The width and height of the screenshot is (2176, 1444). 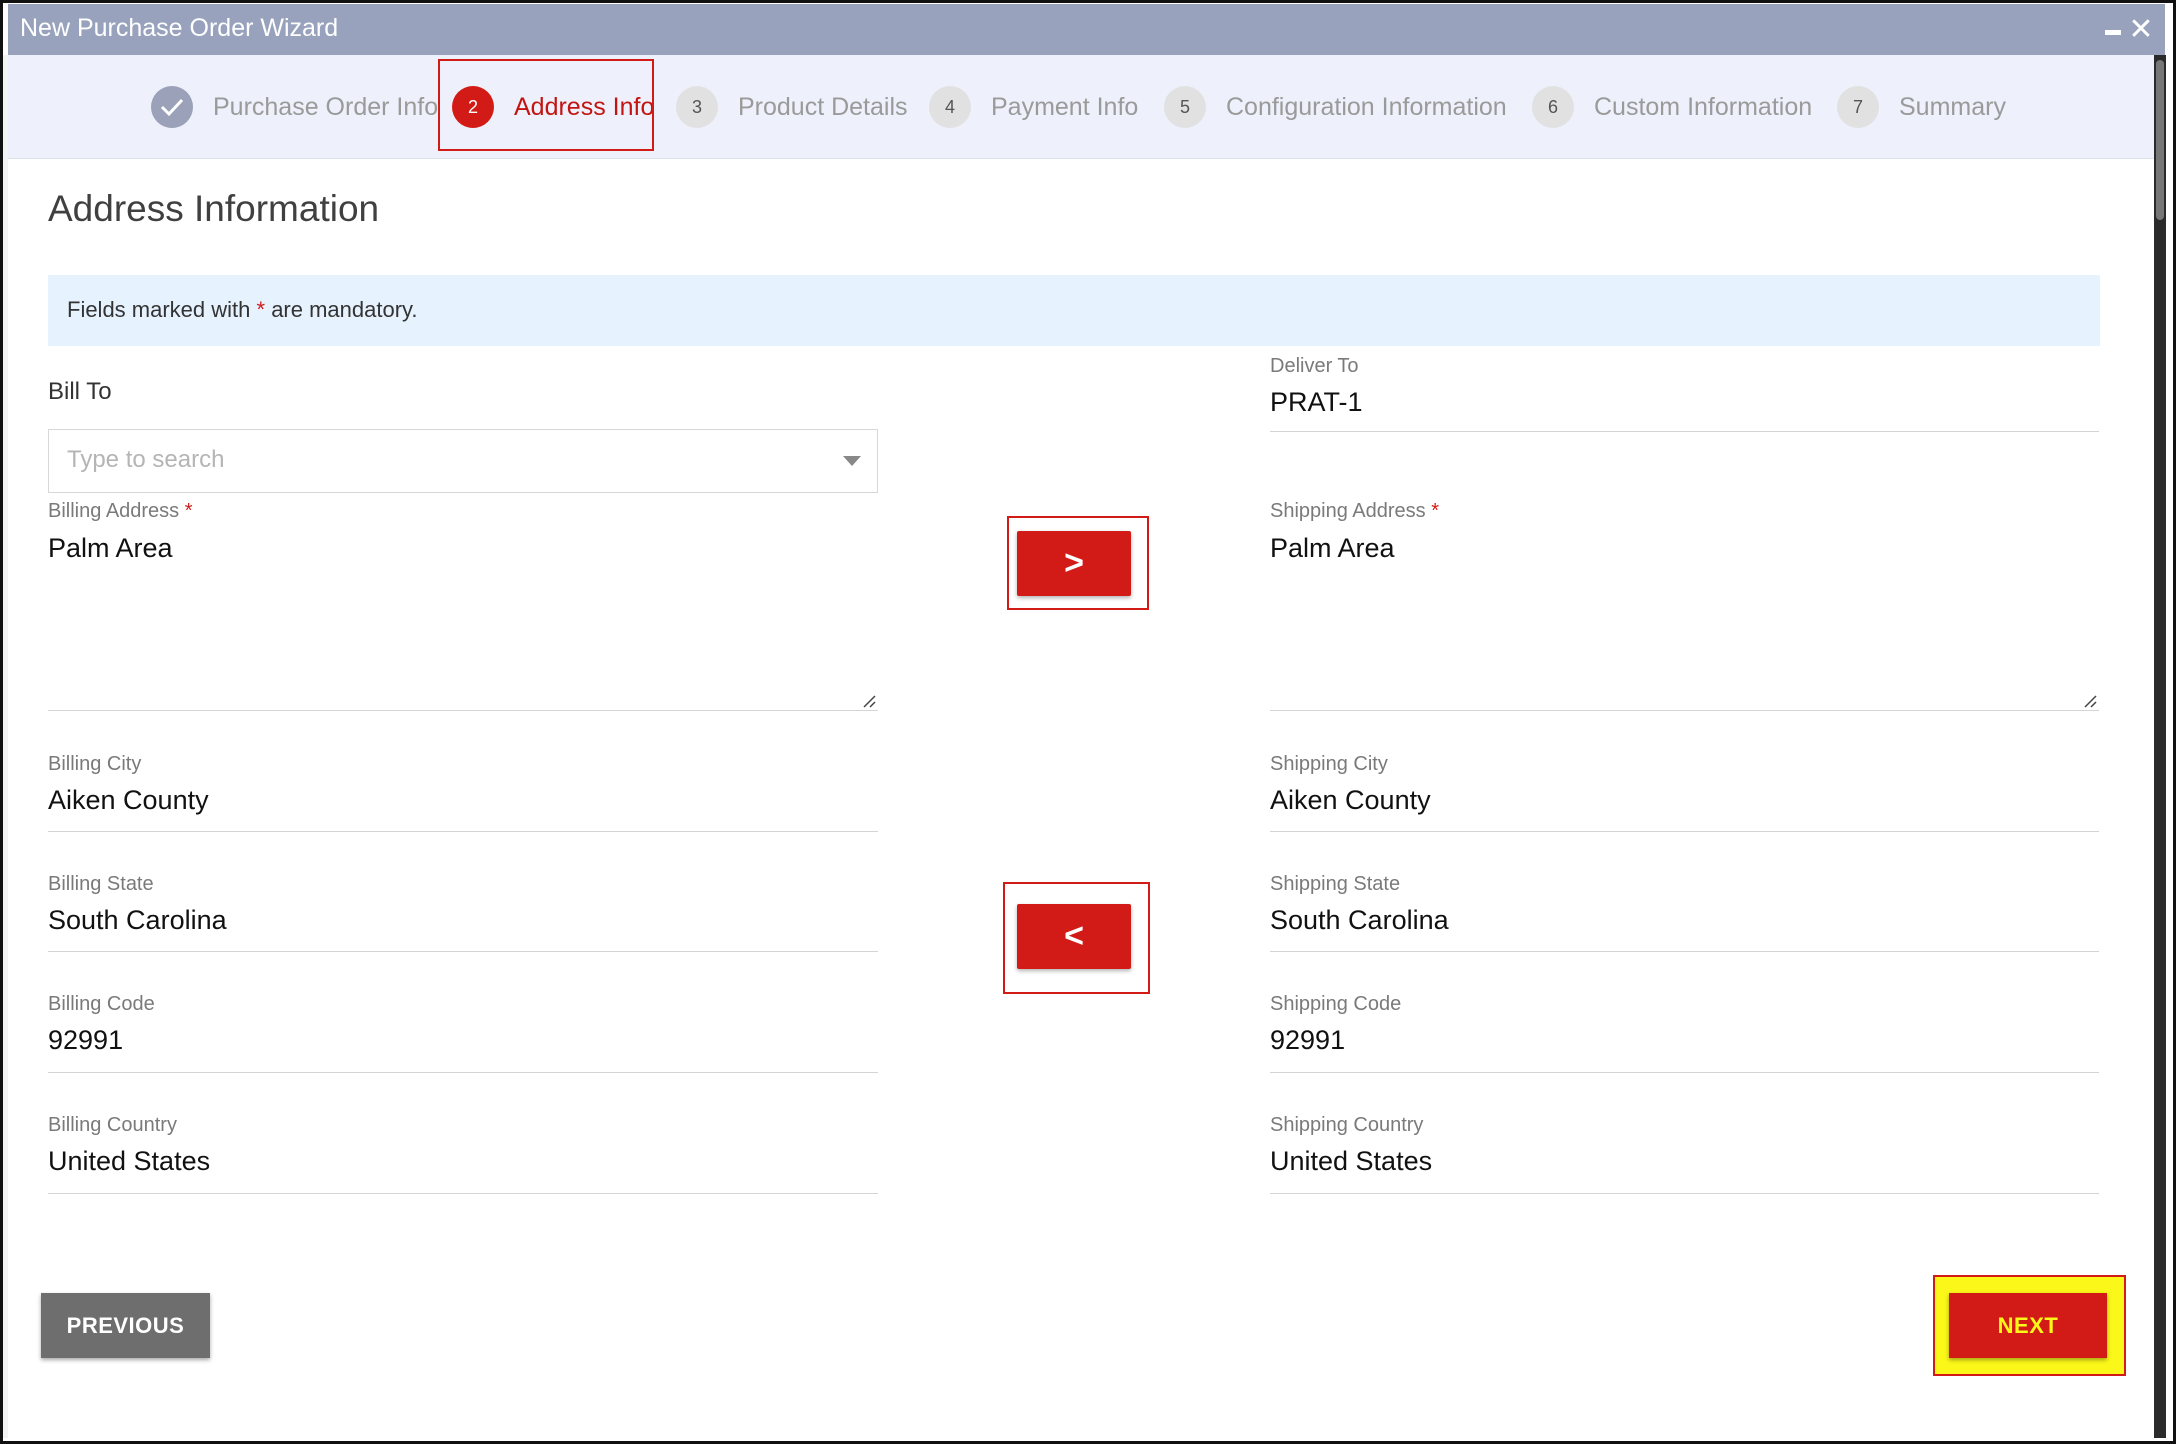 I want to click on step-label: Payment Info, so click(x=1065, y=106).